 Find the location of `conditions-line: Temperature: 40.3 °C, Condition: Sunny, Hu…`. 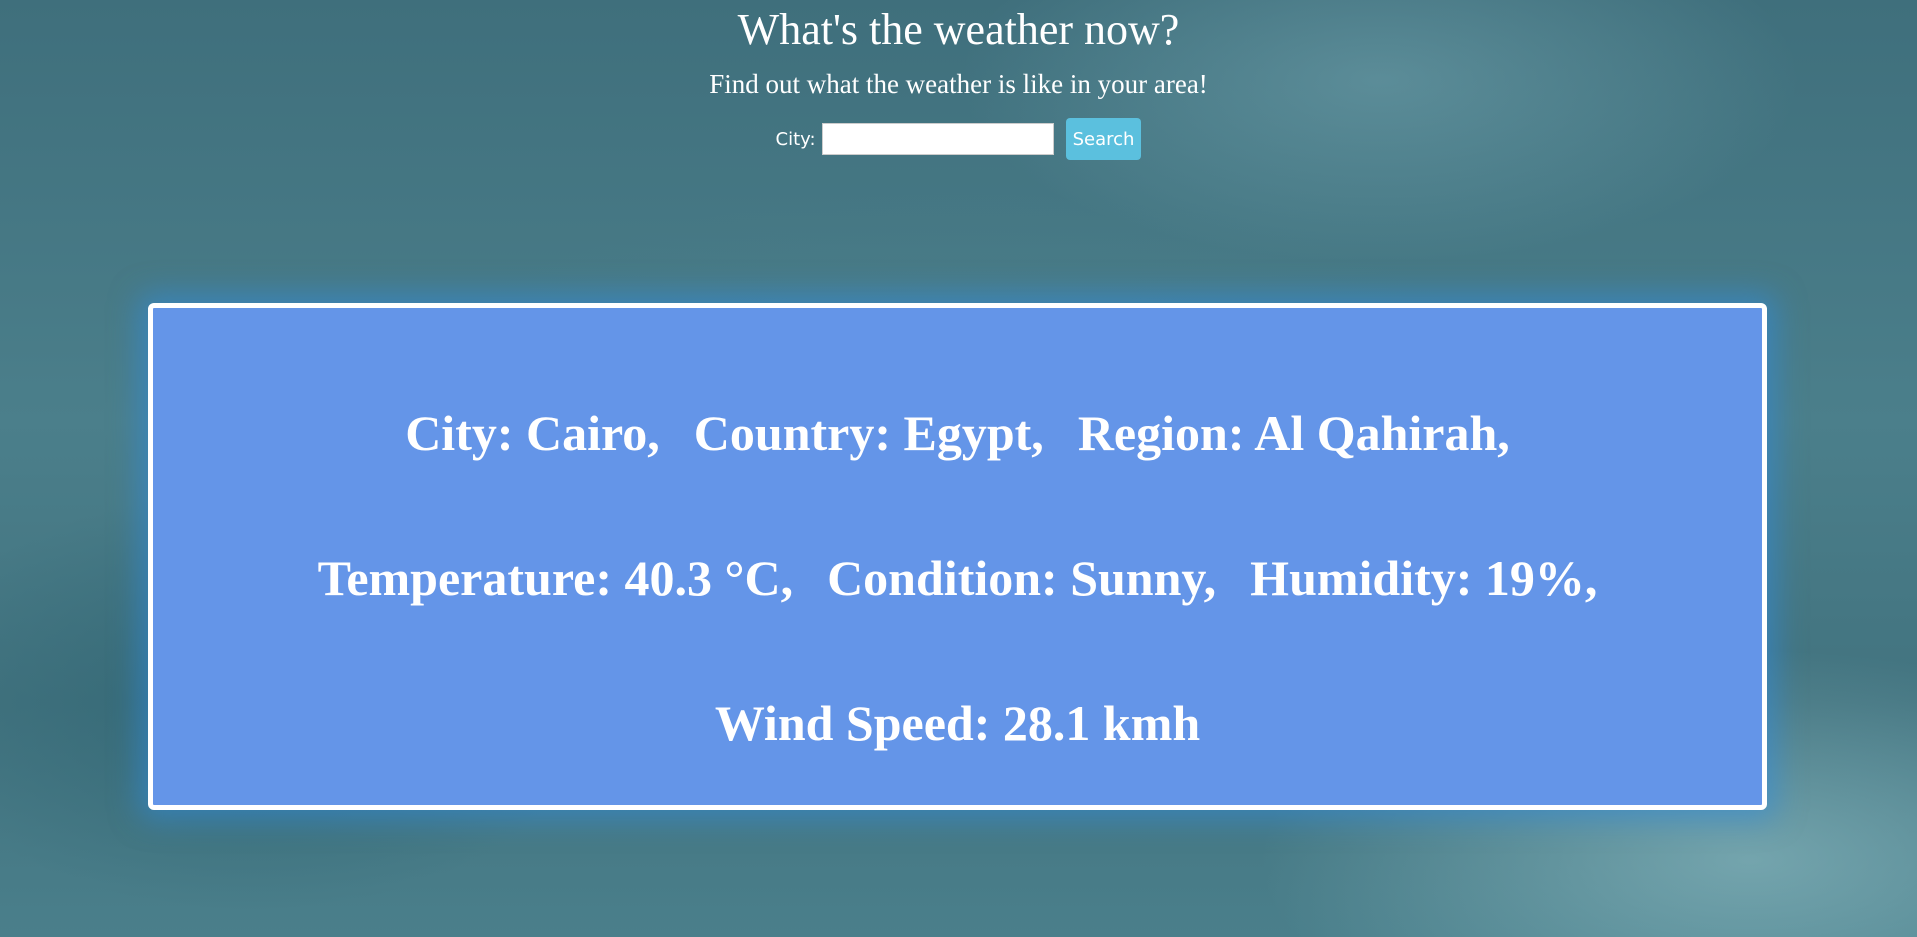

conditions-line: Temperature: 40.3 °C, Condition: Sunny, Hu… is located at coordinates (957, 578).